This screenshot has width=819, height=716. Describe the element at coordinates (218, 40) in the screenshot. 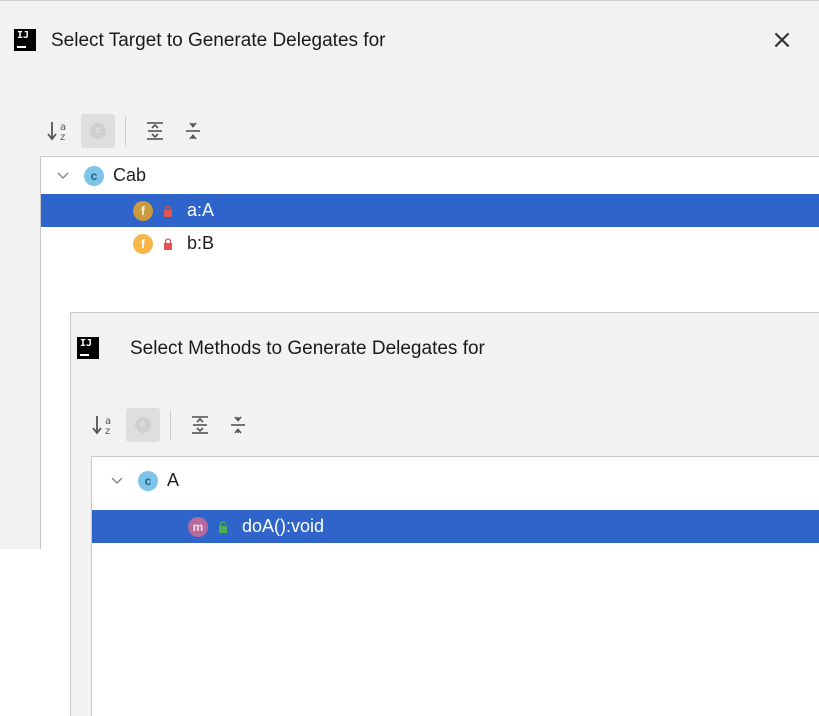

I see `dialog-title: Select Target to Generate Delegates for` at that location.